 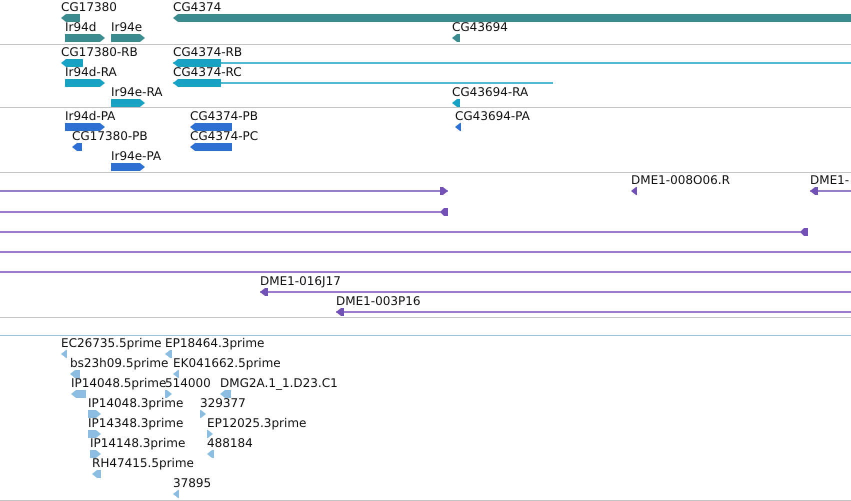 What do you see at coordinates (143, 463) in the screenshot?
I see `feature-label: RH47415.5prime` at bounding box center [143, 463].